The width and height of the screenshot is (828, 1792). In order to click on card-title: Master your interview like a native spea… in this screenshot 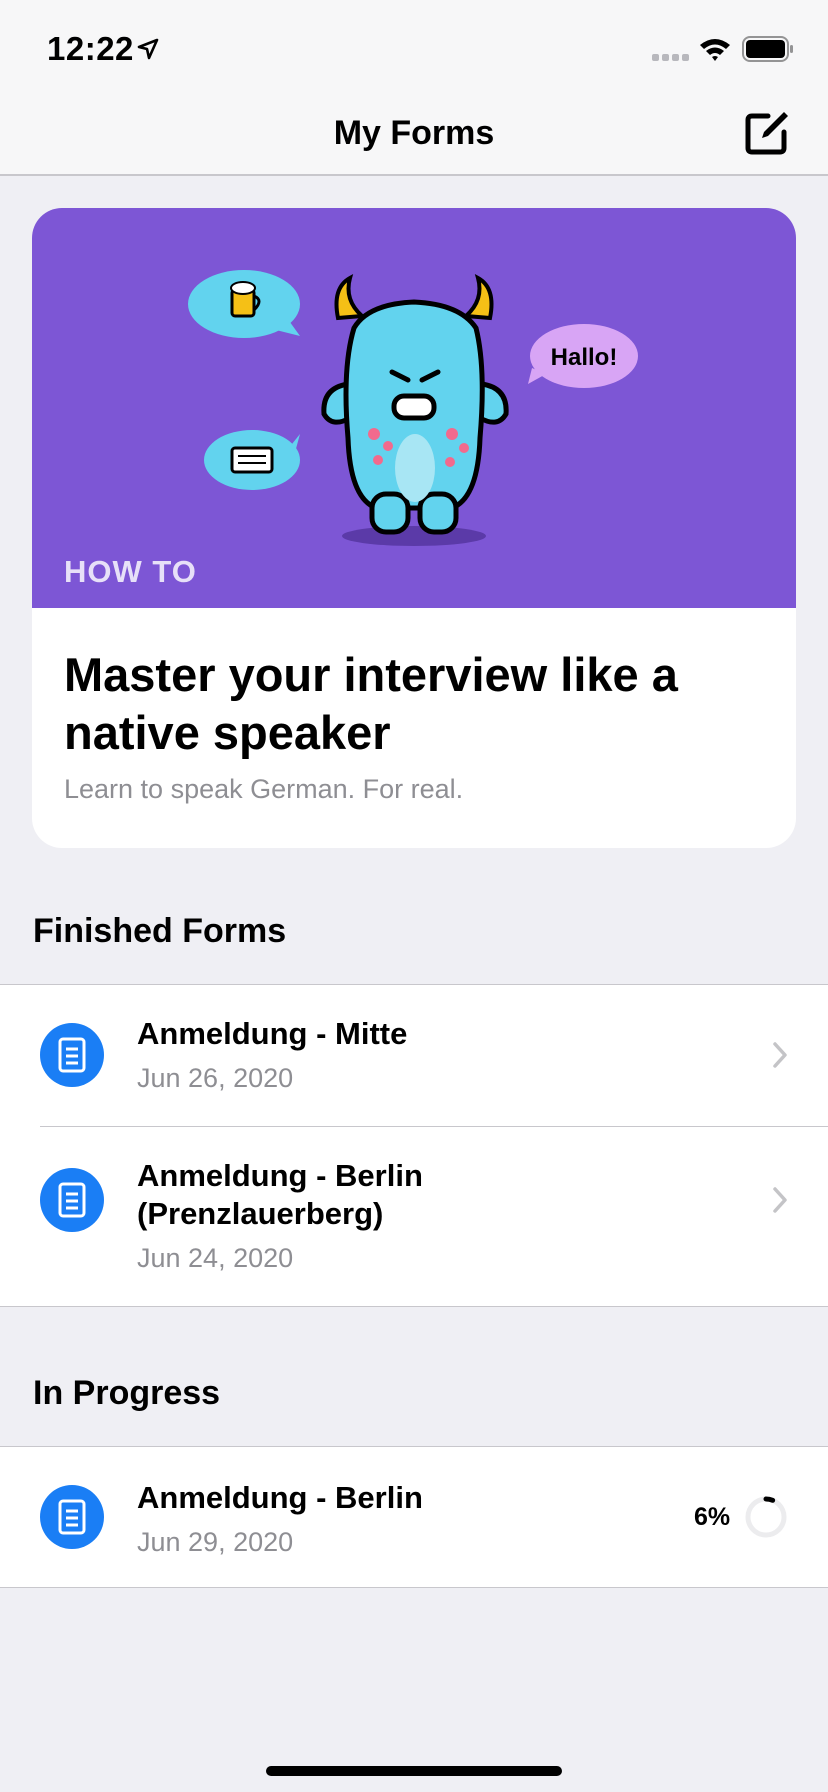, I will do `click(371, 703)`.